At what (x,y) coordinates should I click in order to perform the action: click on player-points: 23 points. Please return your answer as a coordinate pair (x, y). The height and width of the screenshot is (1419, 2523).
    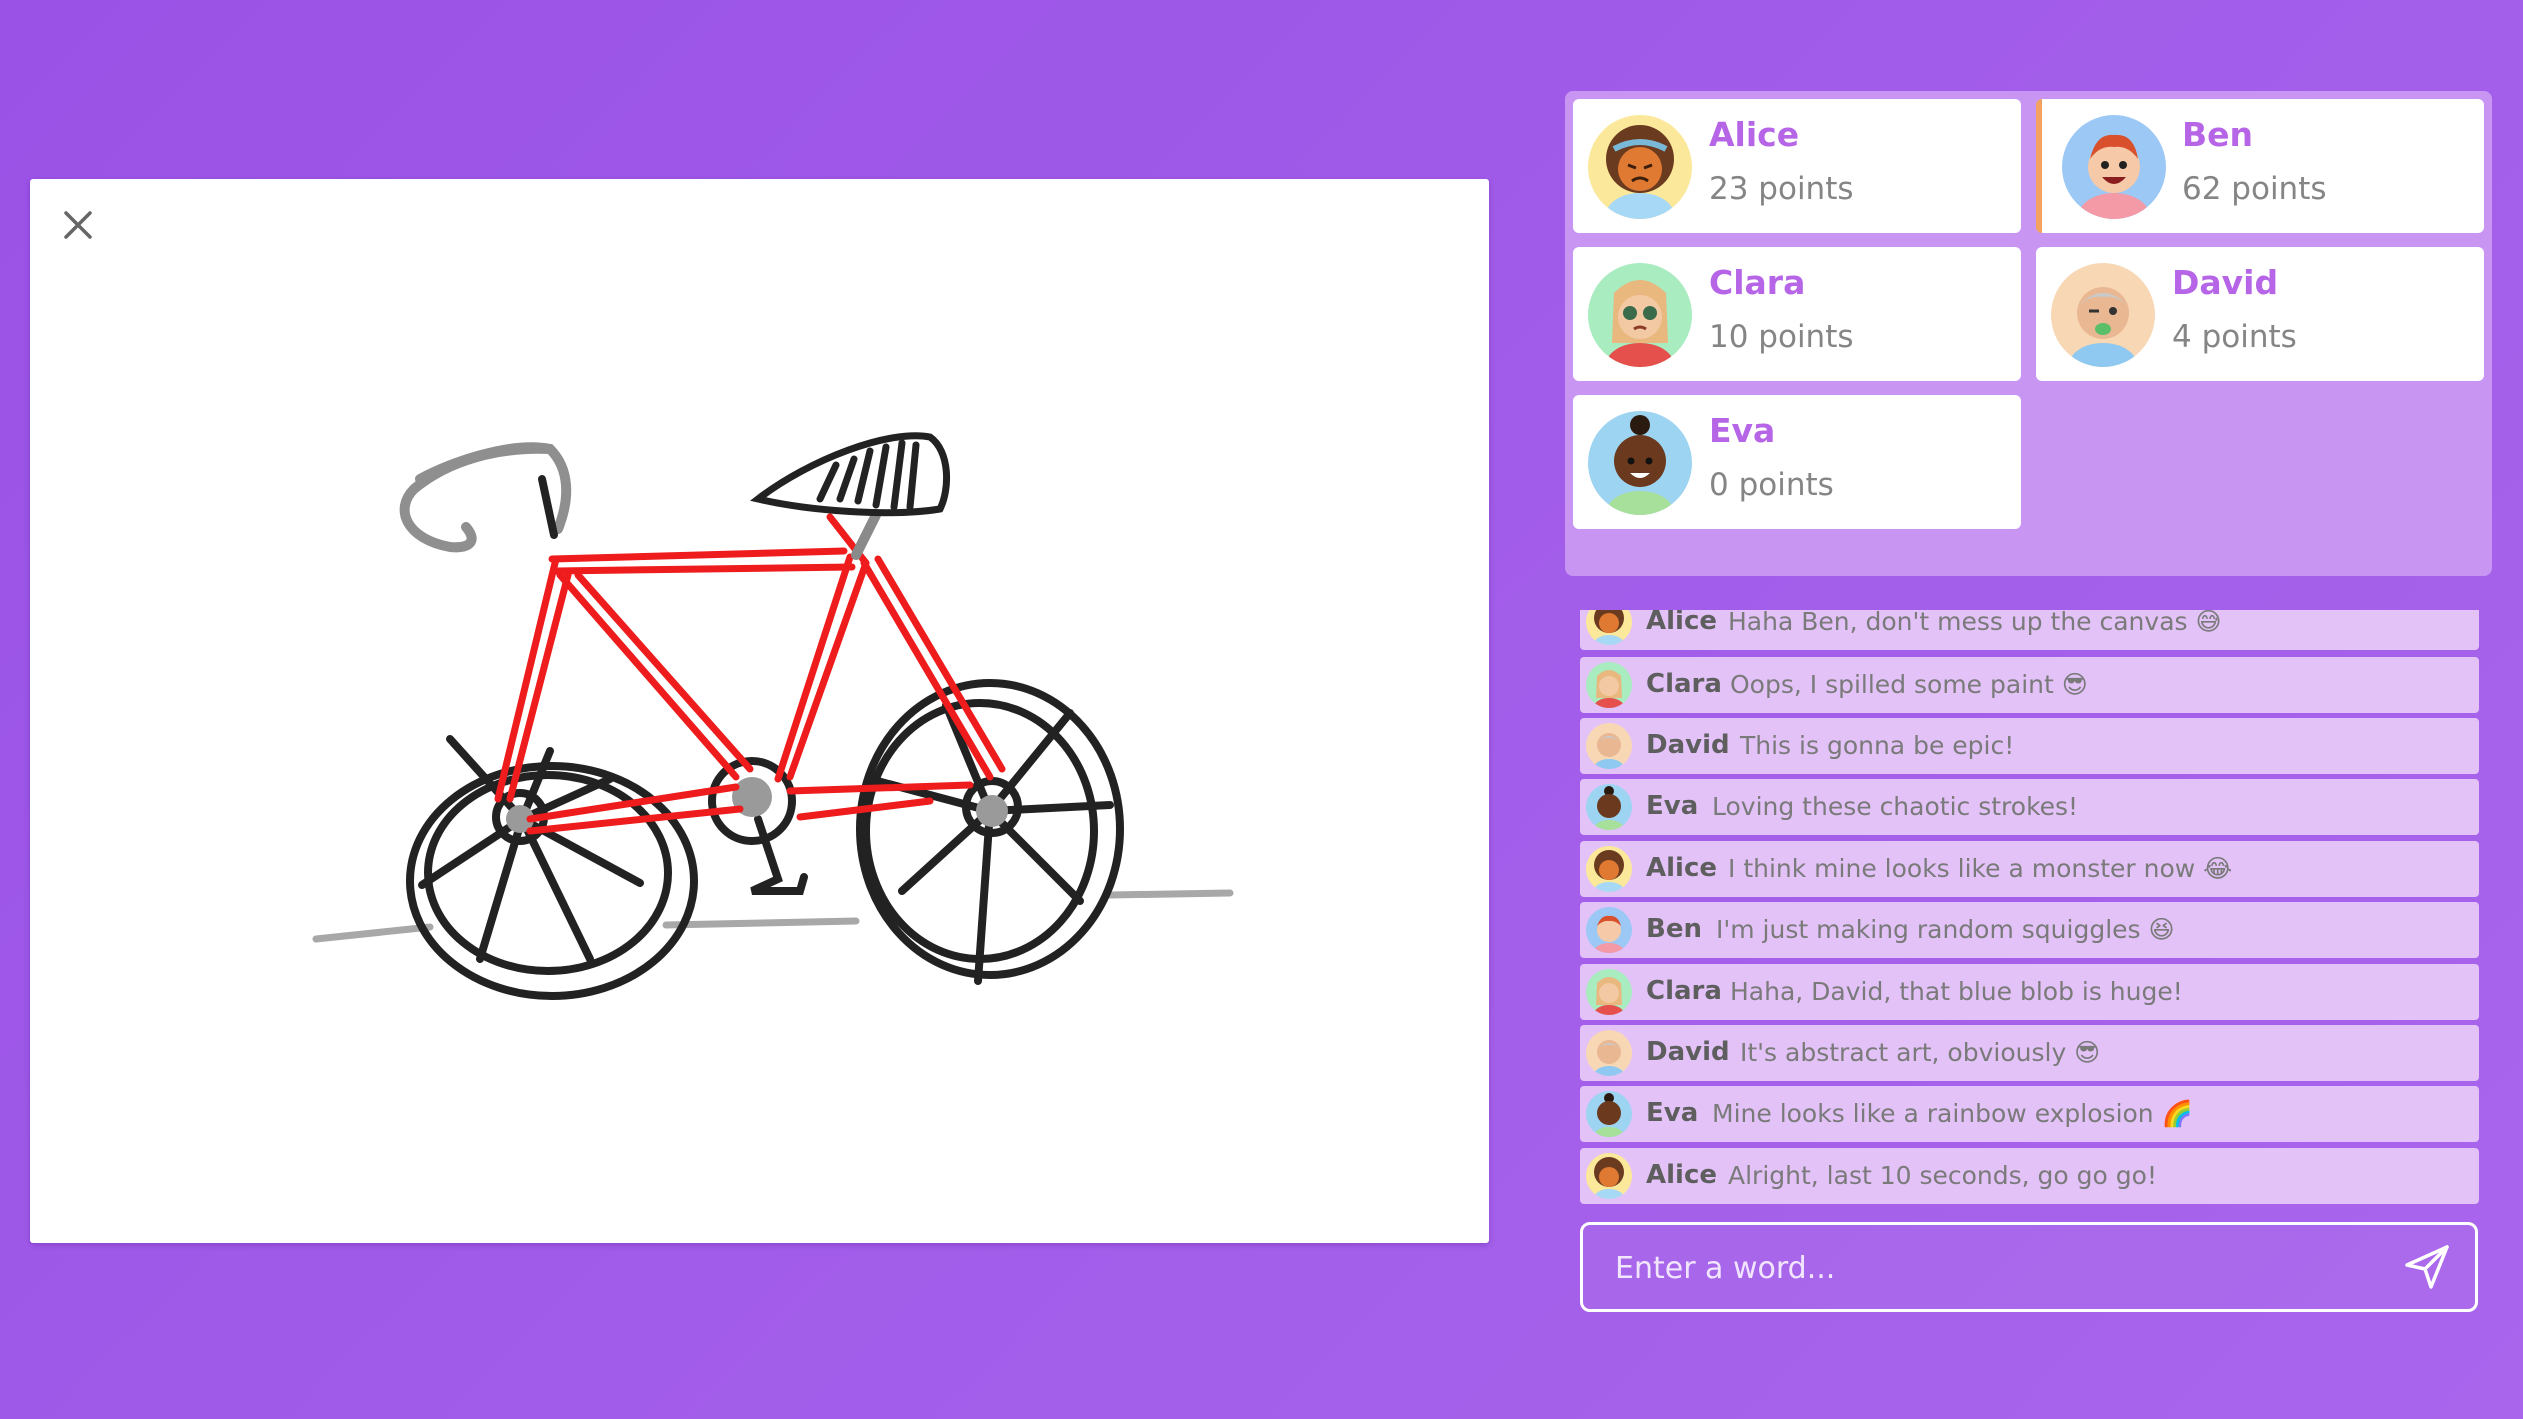
    Looking at the image, I should click on (1781, 189).